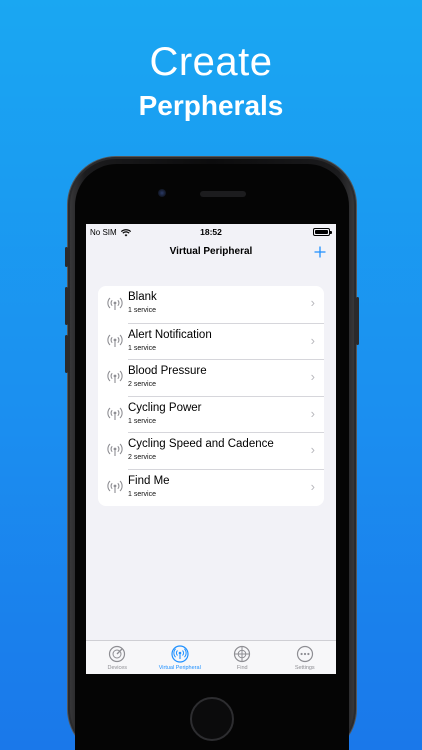 The height and width of the screenshot is (750, 422). Describe the element at coordinates (167, 371) in the screenshot. I see `peripheral-name: Blood Pressure` at that location.